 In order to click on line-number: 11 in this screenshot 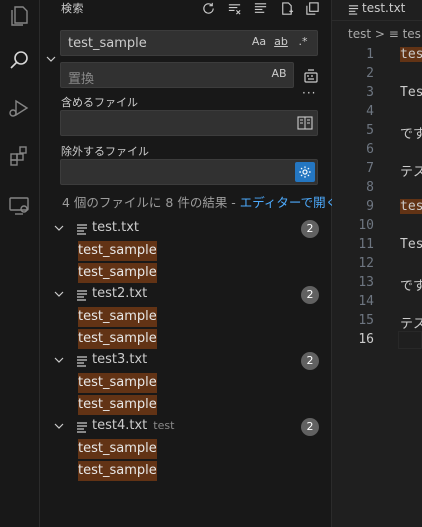, I will do `click(366, 244)`.